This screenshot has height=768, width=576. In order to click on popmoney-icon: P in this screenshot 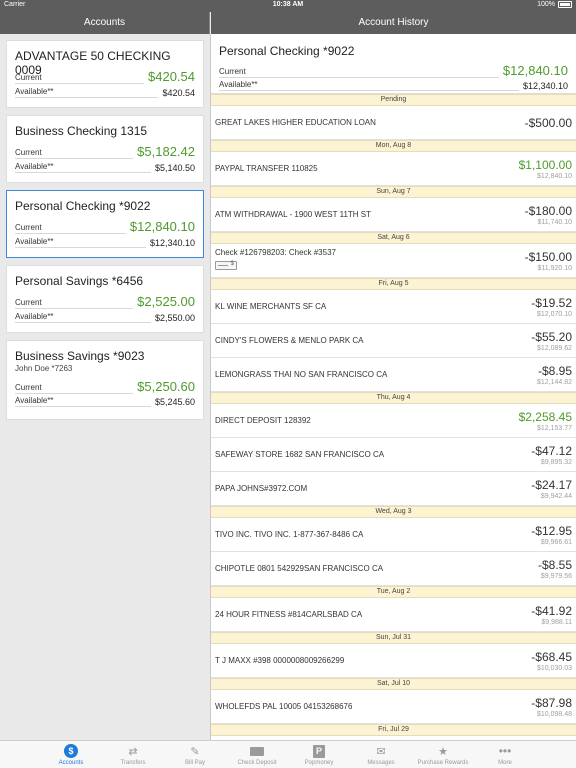, I will do `click(319, 751)`.